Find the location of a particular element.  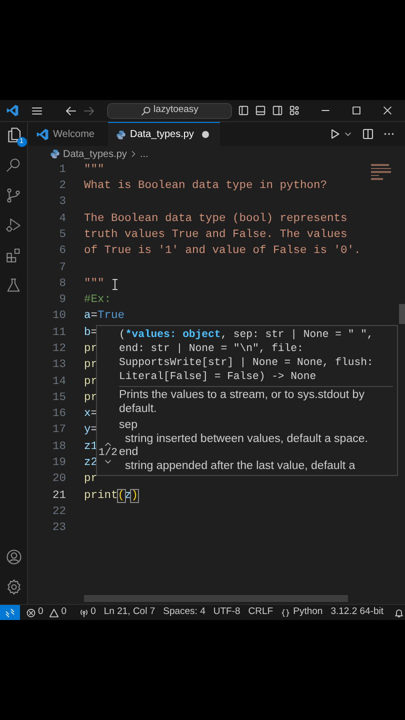

line-number: 18 is located at coordinates (58, 447).